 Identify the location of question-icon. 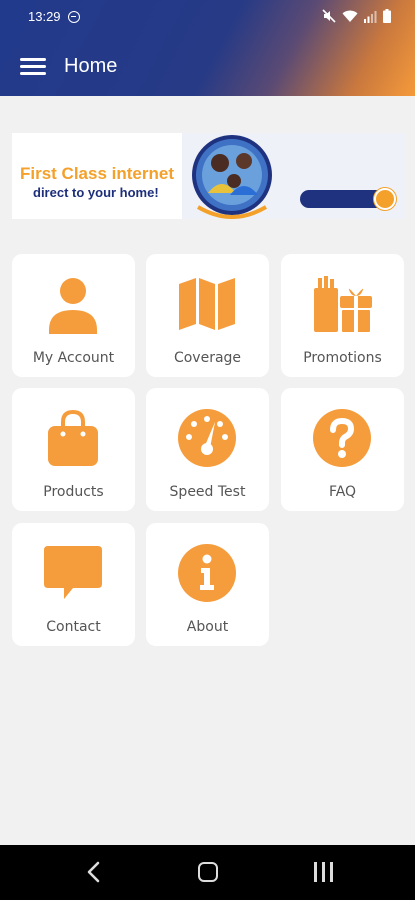
(342, 438).